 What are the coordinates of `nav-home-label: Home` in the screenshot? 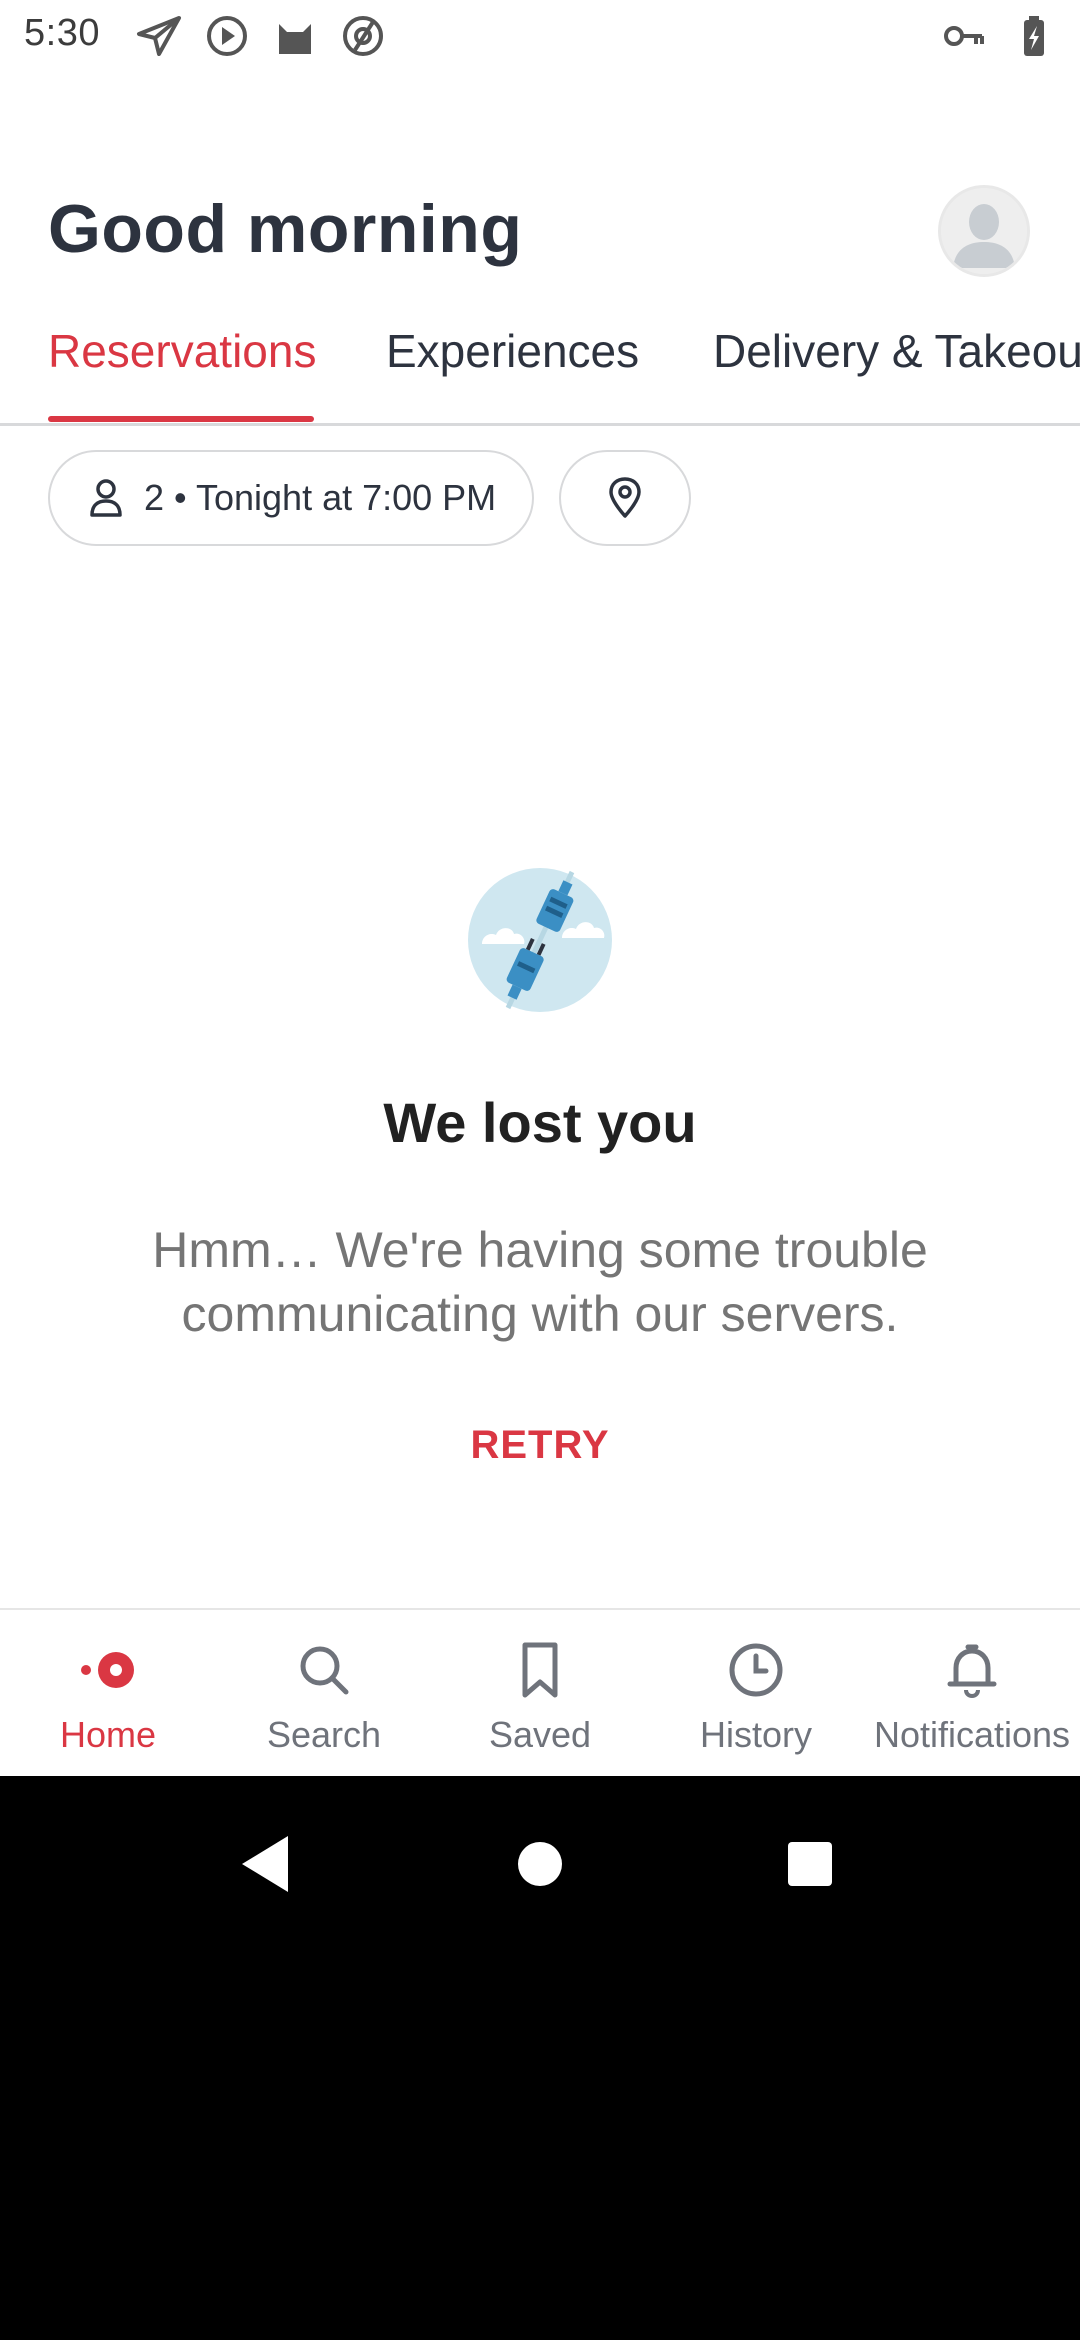 It's located at (108, 1734).